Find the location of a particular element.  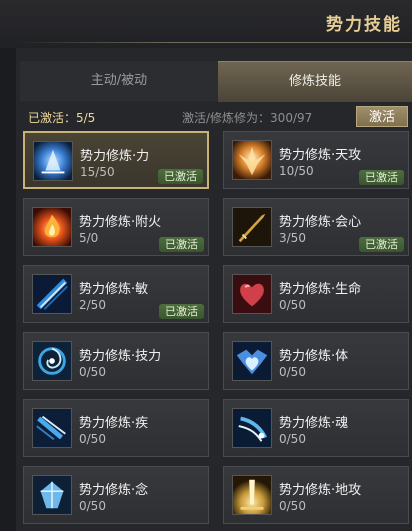

skill-card-skill-power: 势力修炼·技力 0/50 is located at coordinates (116, 361).